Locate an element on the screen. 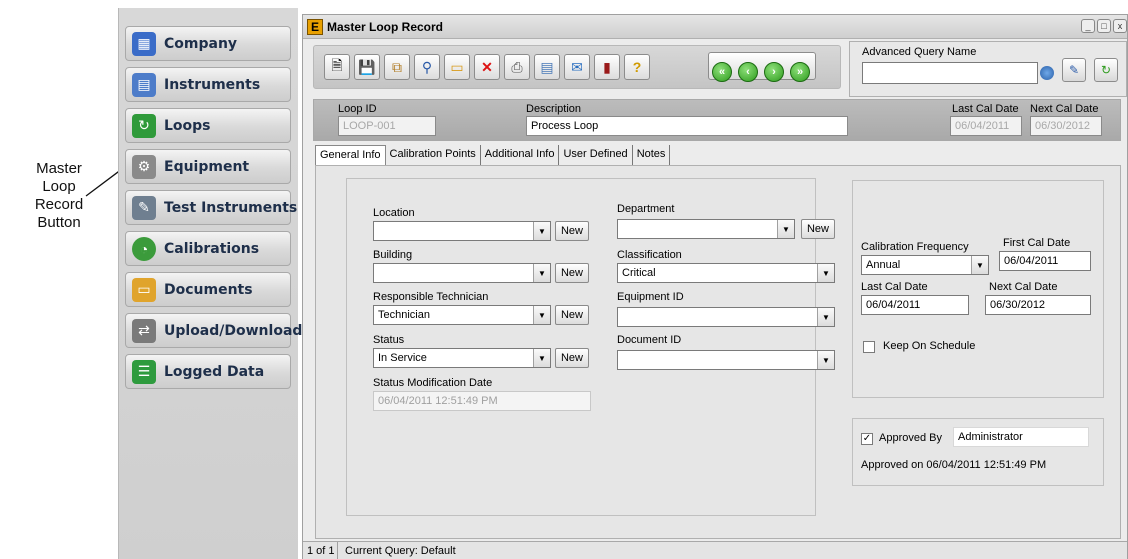  calibration-frequency-value: Annual is located at coordinates (883, 265).